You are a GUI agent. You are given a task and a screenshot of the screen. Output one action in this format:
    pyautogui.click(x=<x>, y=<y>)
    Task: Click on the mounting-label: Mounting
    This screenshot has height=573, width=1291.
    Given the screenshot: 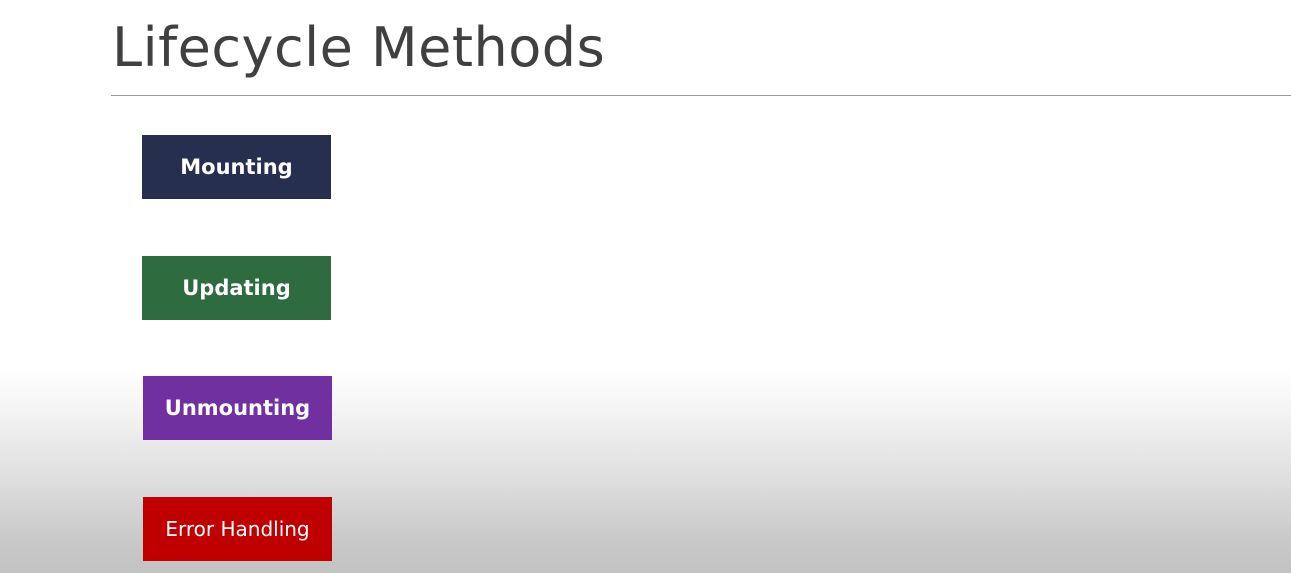 What is the action you would take?
    pyautogui.click(x=236, y=167)
    